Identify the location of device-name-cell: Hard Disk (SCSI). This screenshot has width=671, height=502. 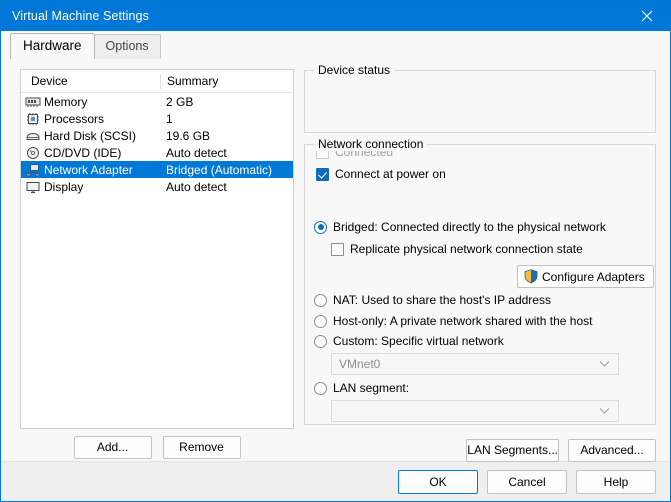
(90, 136).